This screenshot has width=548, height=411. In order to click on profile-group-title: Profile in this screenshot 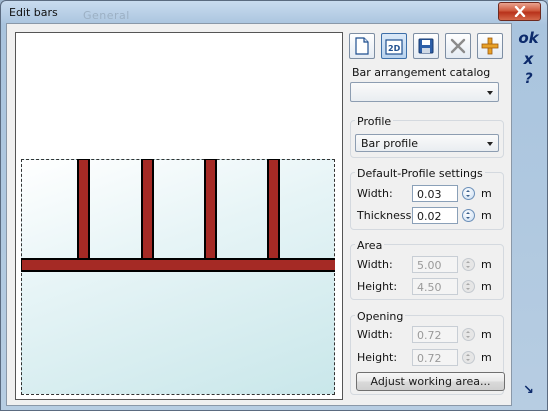, I will do `click(374, 121)`.